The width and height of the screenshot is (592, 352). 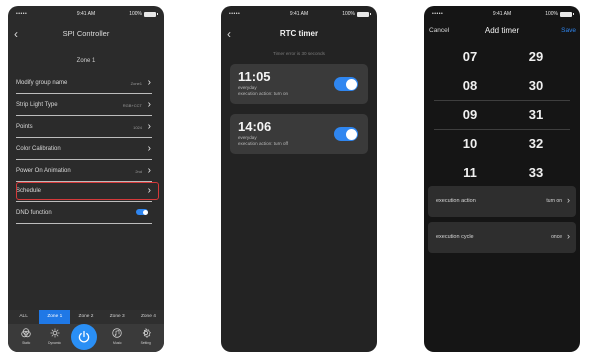 I want to click on minute-picker: 29 30 31 32 33, so click(x=536, y=114).